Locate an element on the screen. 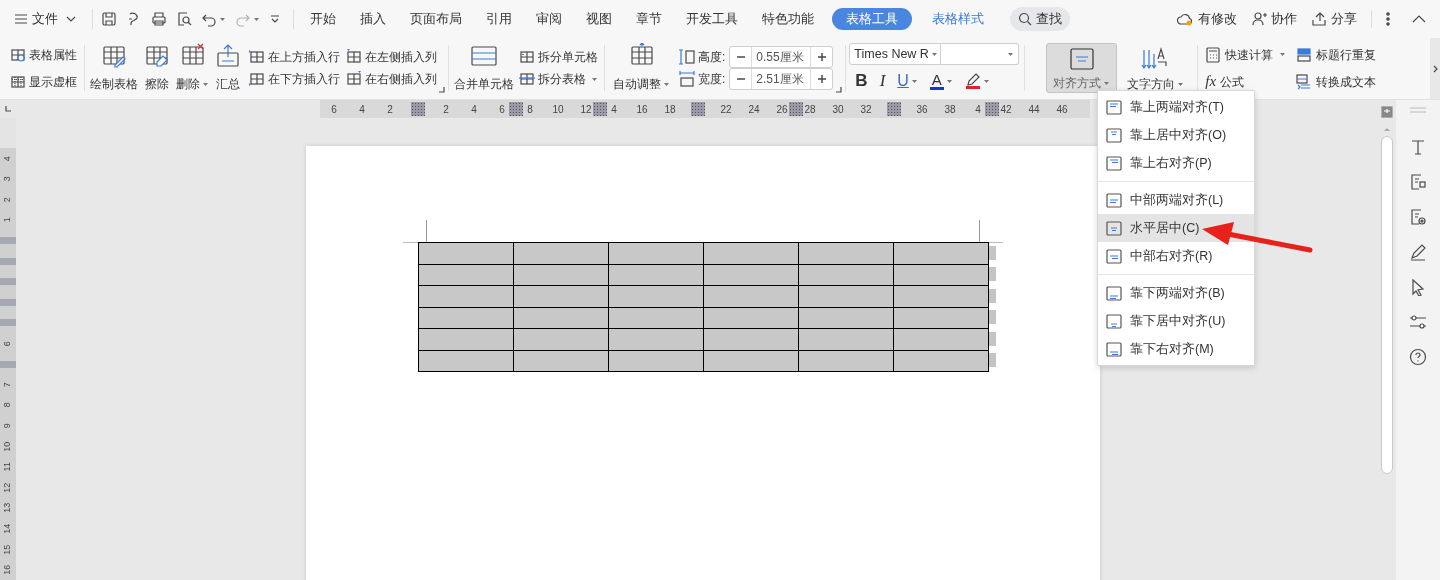  ribbon-button: 对齐方式 is located at coordinates (1082, 68).